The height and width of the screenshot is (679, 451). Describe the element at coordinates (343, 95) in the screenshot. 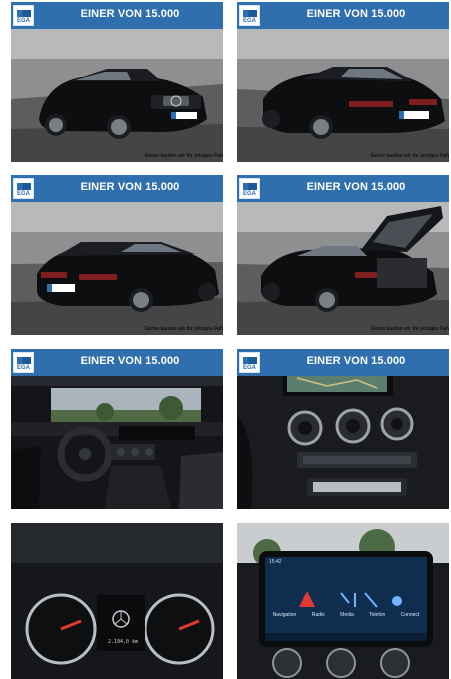

I see `car-photo-rear` at that location.